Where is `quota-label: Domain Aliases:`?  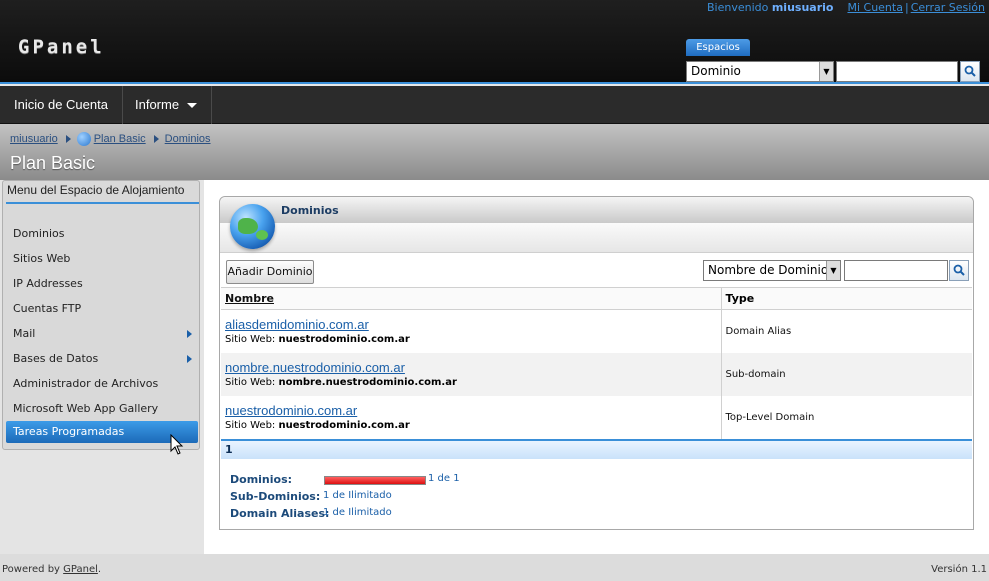 quota-label: Domain Aliases: is located at coordinates (280, 513).